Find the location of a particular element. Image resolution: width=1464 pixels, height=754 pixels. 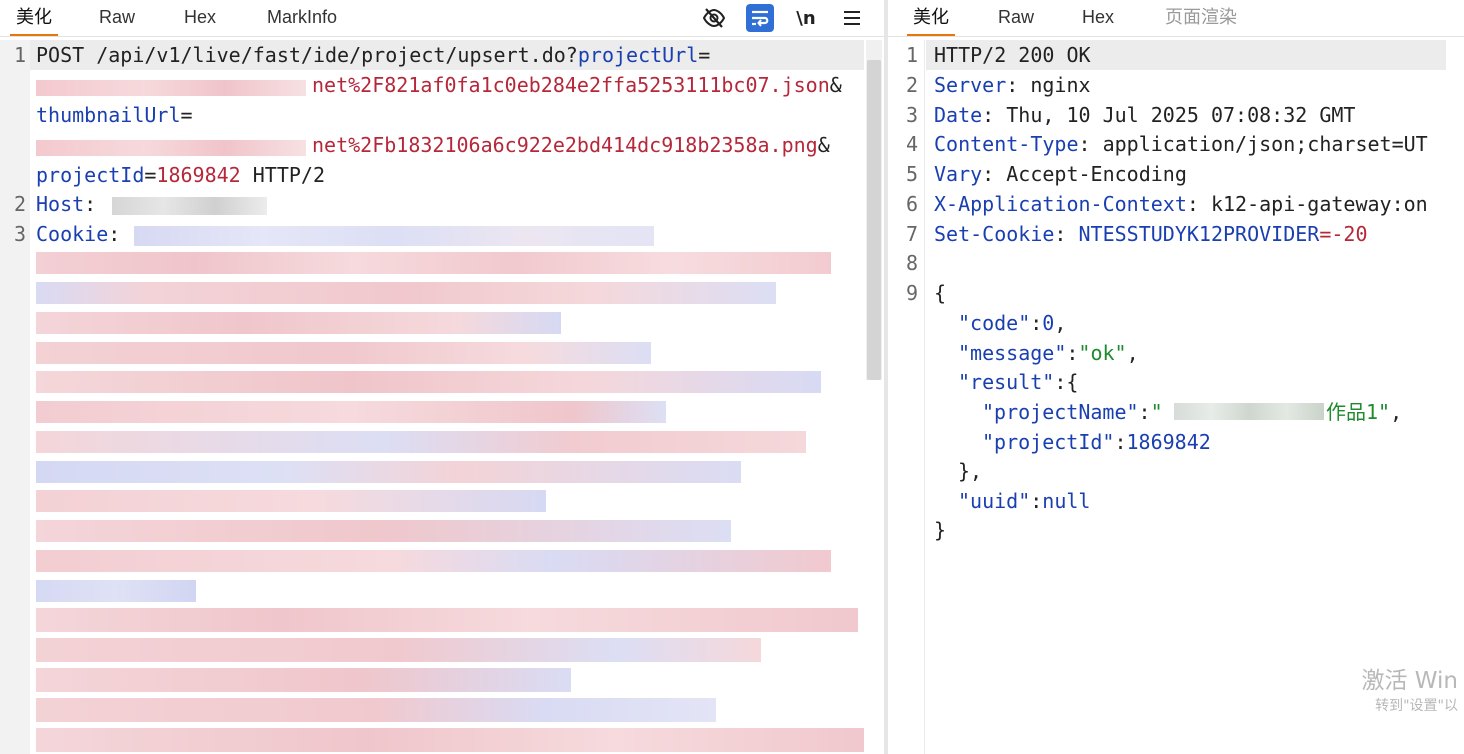

url-param: thumbnailUrl= is located at coordinates (114, 115).